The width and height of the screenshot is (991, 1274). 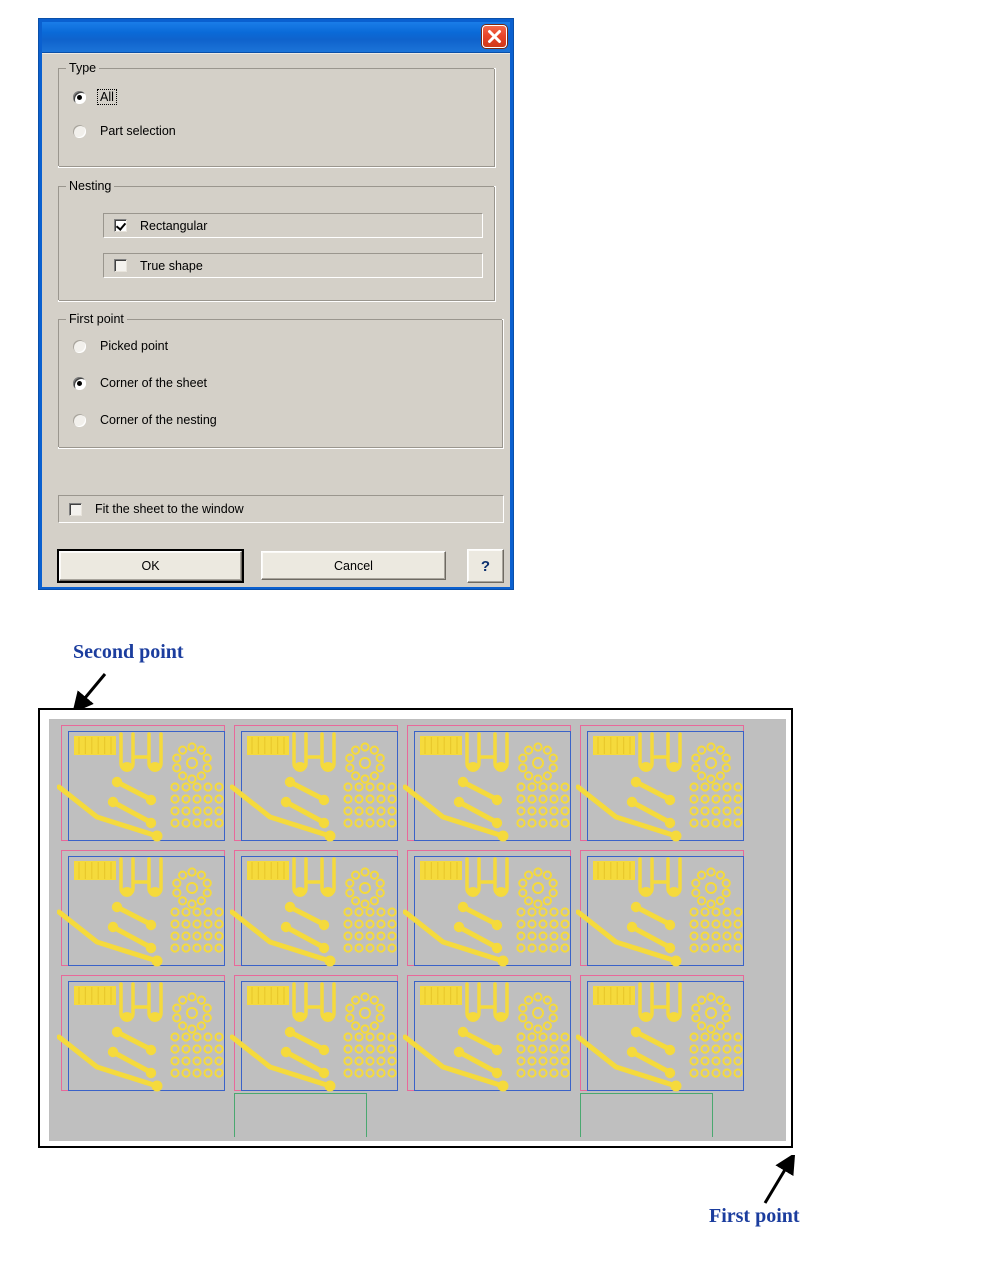 What do you see at coordinates (174, 225) in the screenshot?
I see `checkbox-rectangular-label: Rectangular` at bounding box center [174, 225].